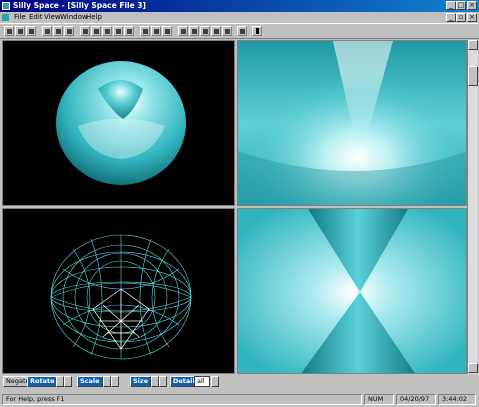  Describe the element at coordinates (31, 31) in the screenshot. I see `save-icon` at that location.